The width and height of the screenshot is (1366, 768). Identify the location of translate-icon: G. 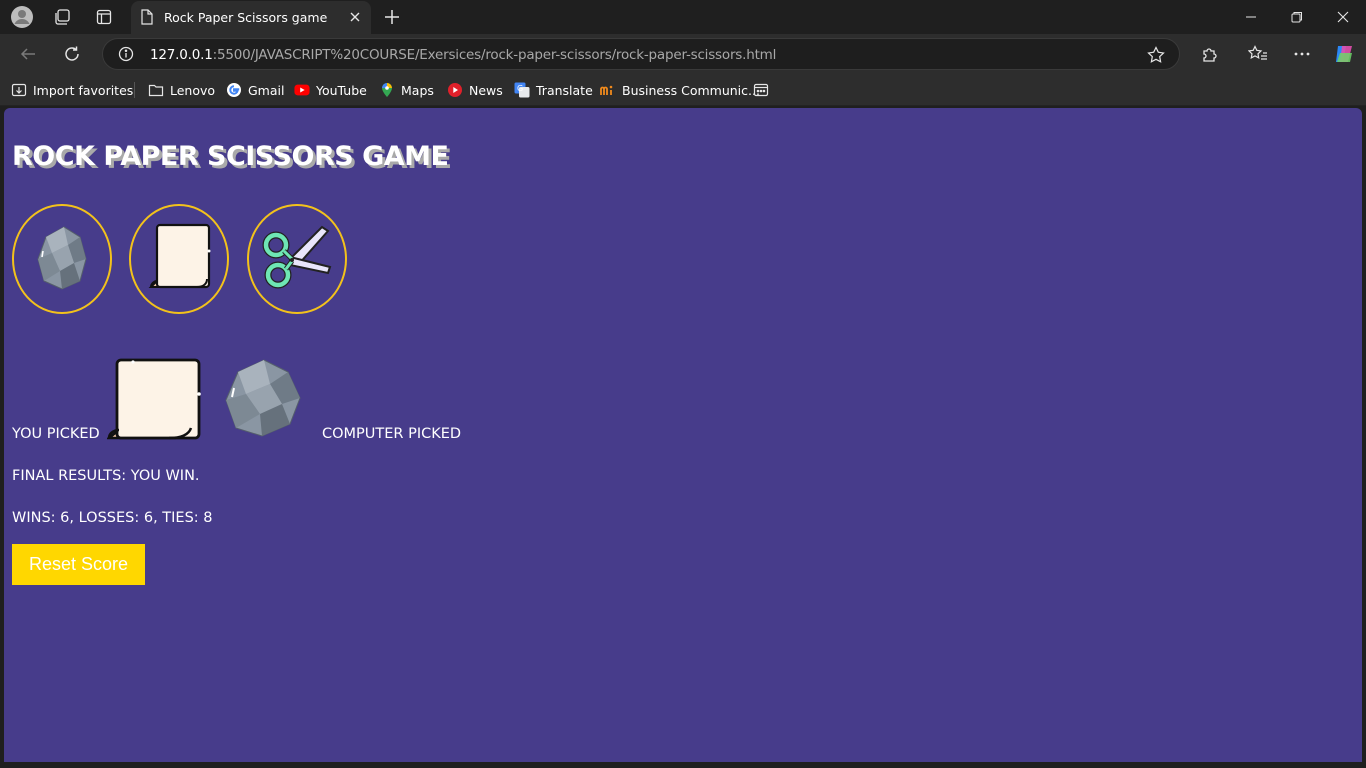
(522, 90).